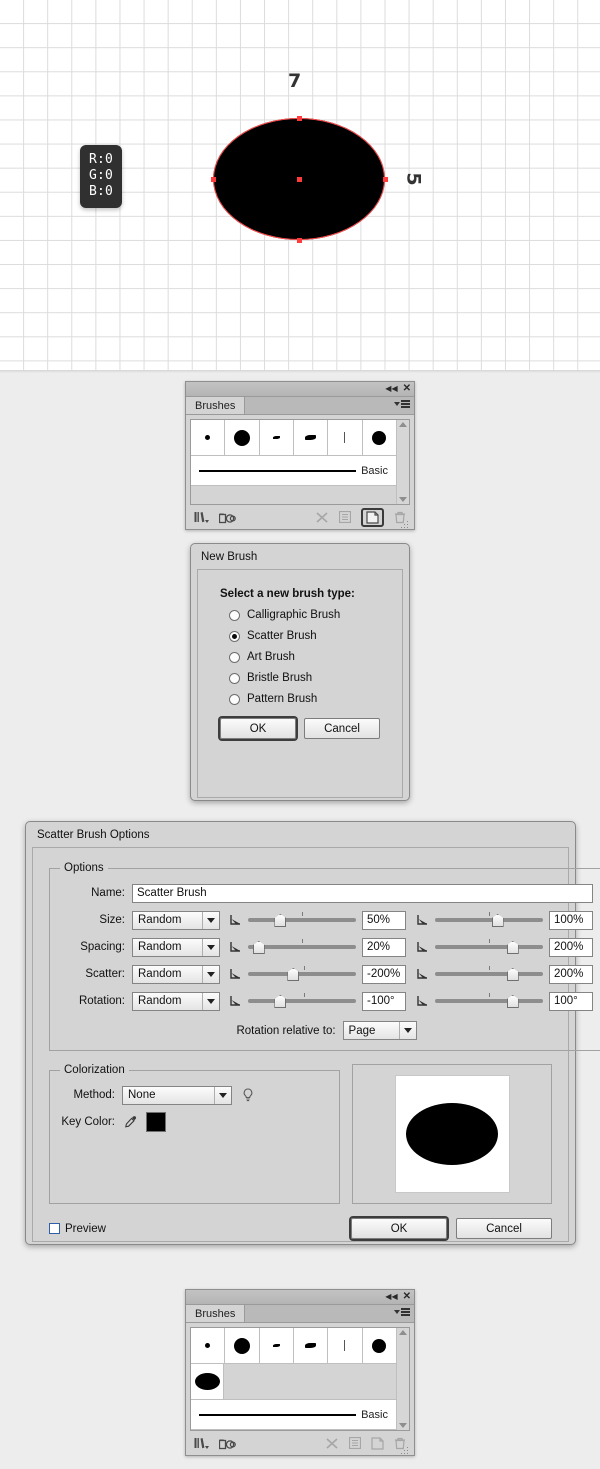 Image resolution: width=600 pixels, height=1469 pixels. I want to click on size-max-slider, so click(479, 919).